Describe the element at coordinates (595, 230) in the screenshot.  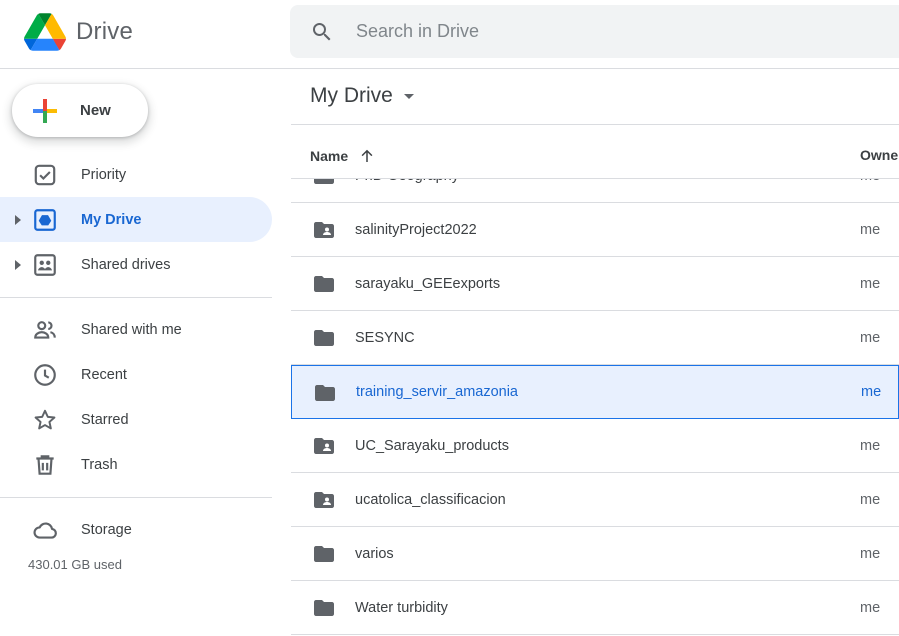
I see `file-row: salinityProject2022 me` at that location.